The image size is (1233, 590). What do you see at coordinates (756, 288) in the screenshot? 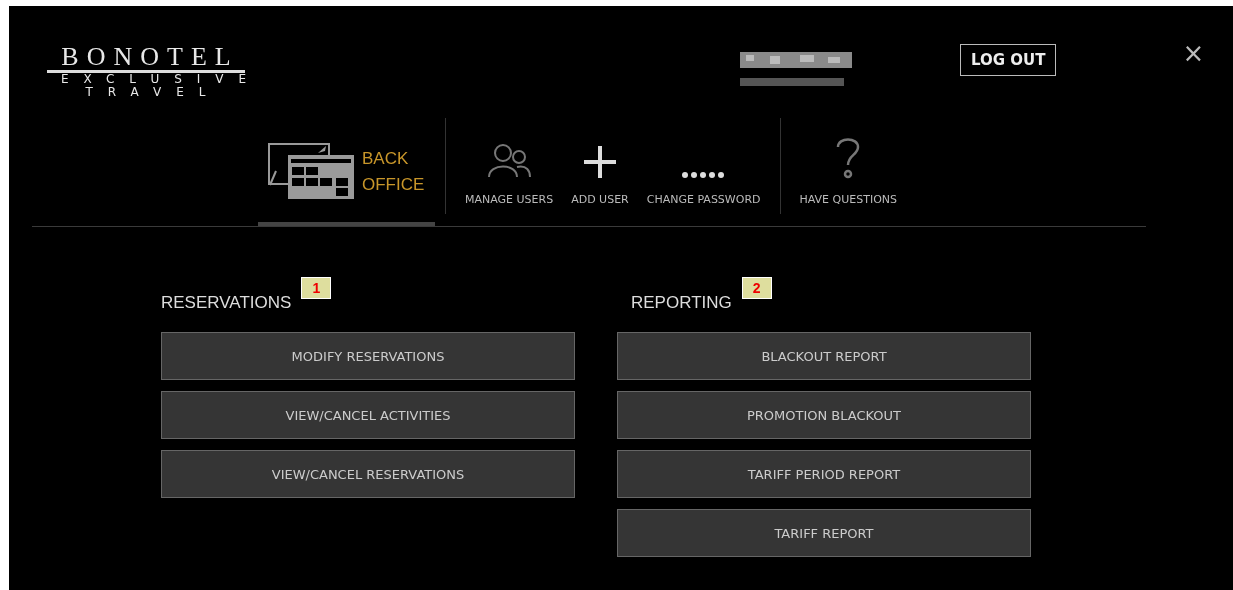
I see `number-badge: 2` at bounding box center [756, 288].